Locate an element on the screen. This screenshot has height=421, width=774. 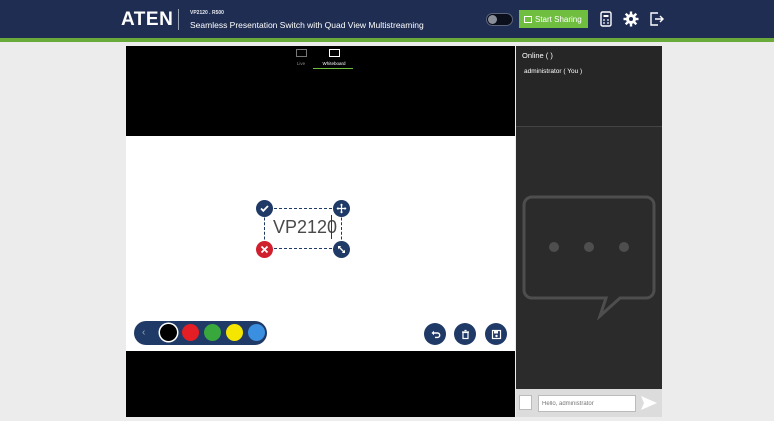
undo-icon is located at coordinates (435, 334).